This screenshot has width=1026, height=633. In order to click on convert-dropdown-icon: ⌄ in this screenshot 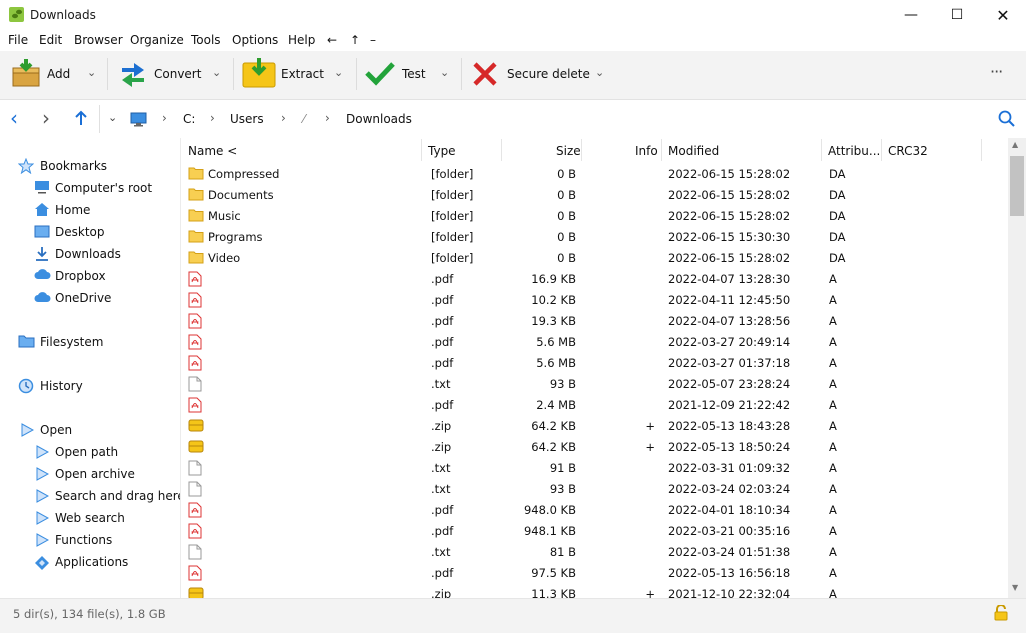, I will do `click(216, 72)`.